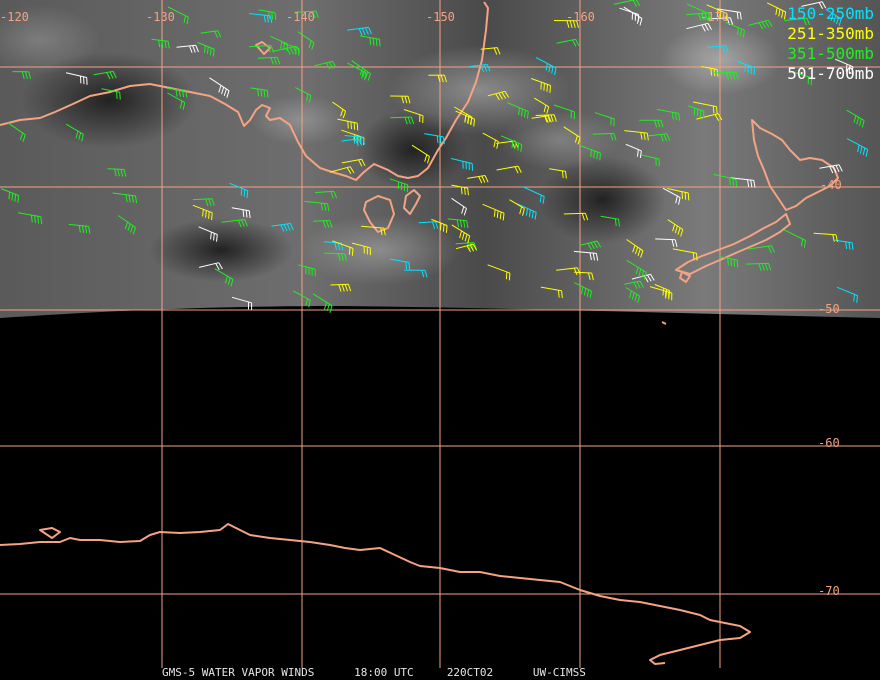  Describe the element at coordinates (714, 17) in the screenshot. I see `lon-label: -170` at that location.